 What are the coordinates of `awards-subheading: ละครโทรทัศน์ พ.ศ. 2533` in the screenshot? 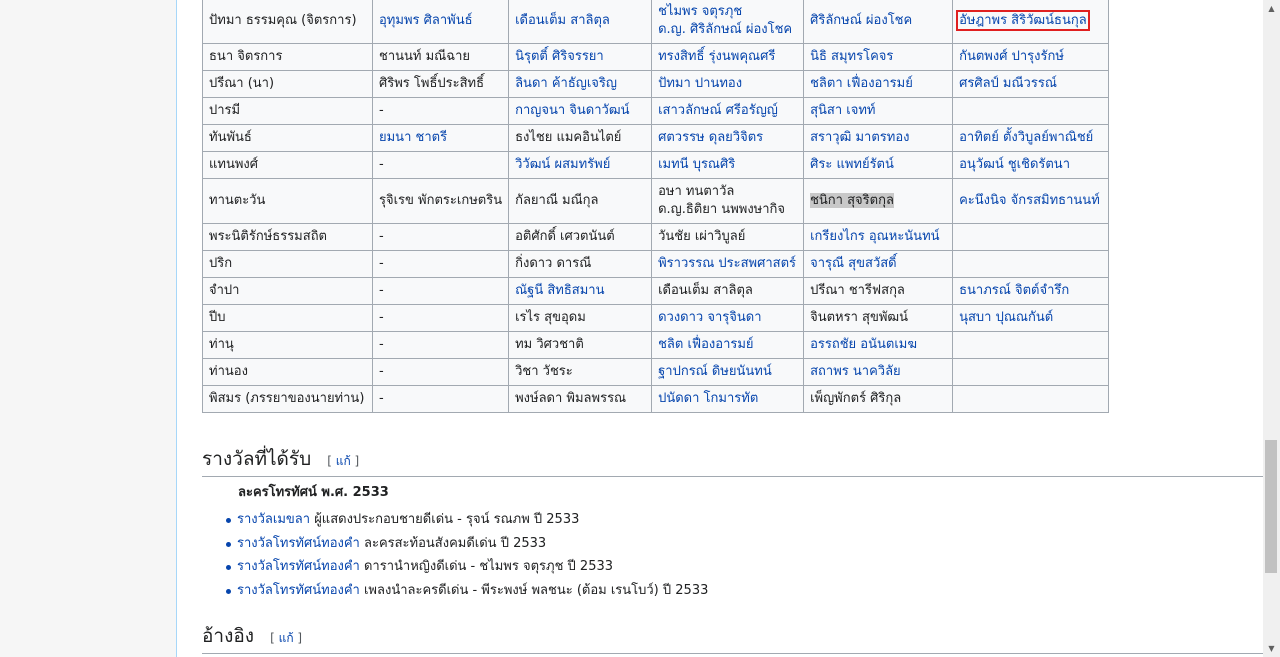 It's located at (313, 492).